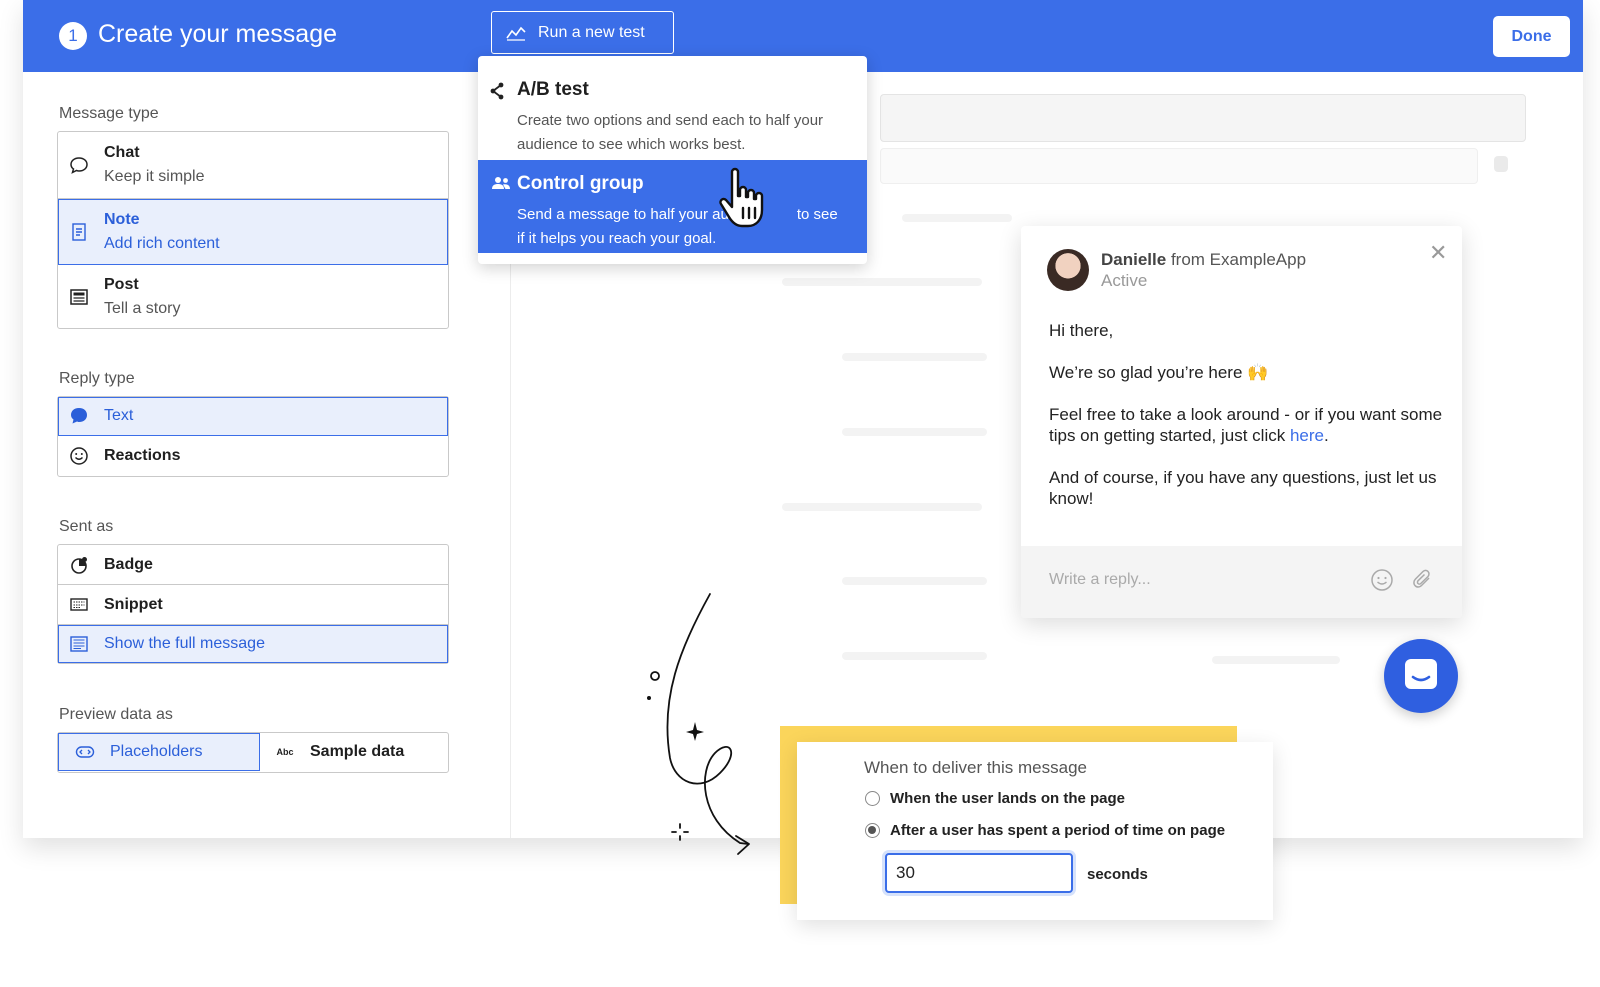 The height and width of the screenshot is (987, 1600). I want to click on message-type-note: Note Add rich content, so click(253, 232).